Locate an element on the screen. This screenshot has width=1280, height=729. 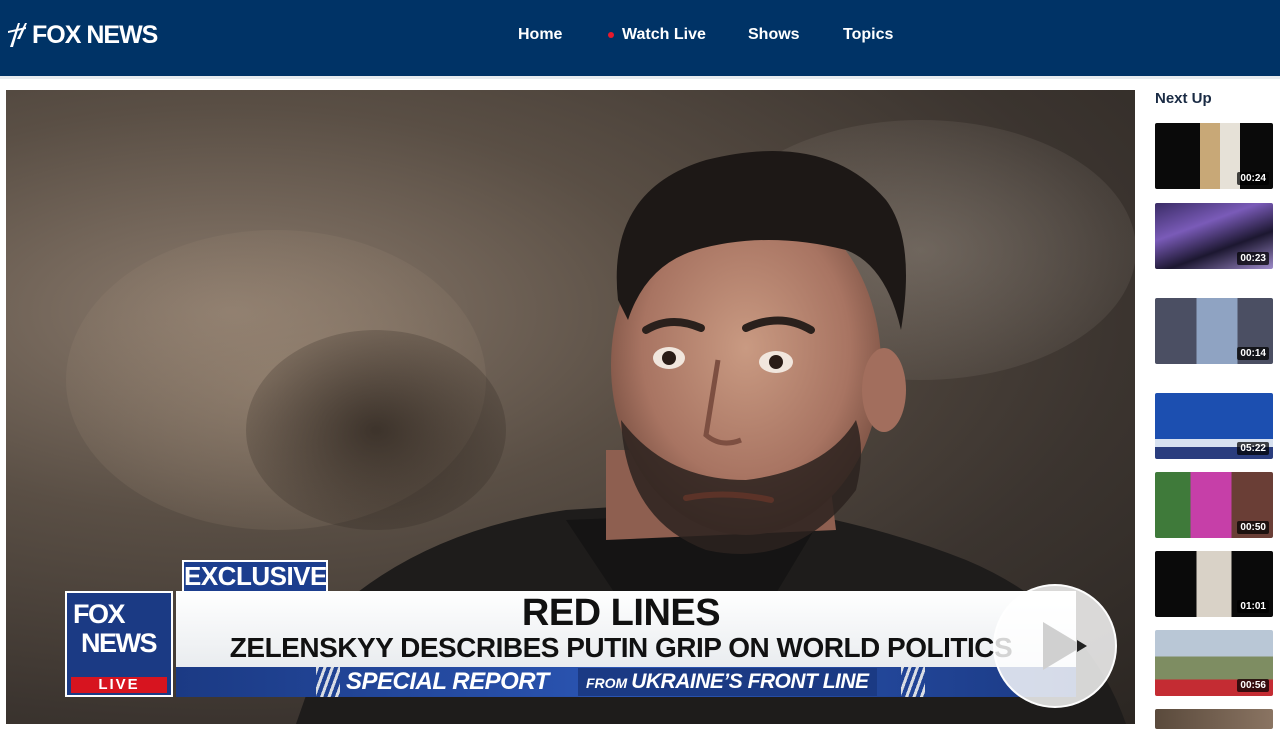
strip-special-report: SPECIAL REPORT is located at coordinates (447, 681).